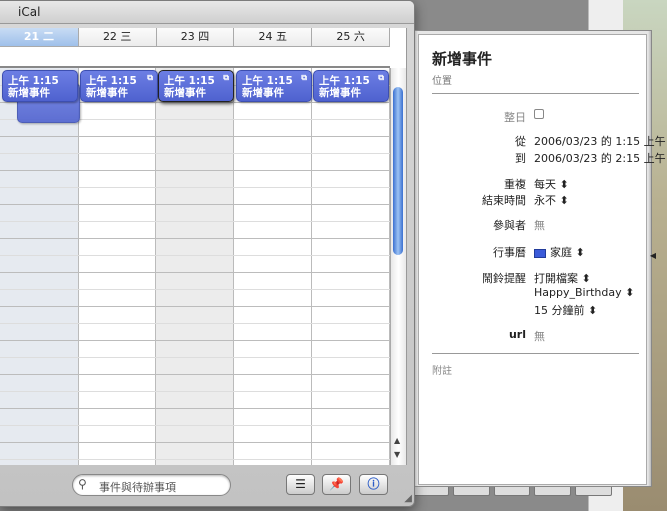 The height and width of the screenshot is (511, 667). I want to click on attendees-label: 參與者, so click(509, 225).